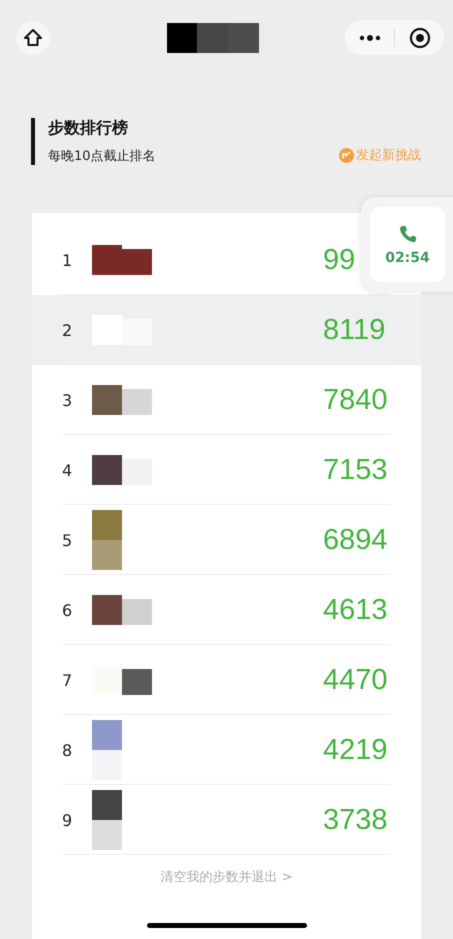  Describe the element at coordinates (339, 260) in the screenshot. I see `step-count: 99` at that location.